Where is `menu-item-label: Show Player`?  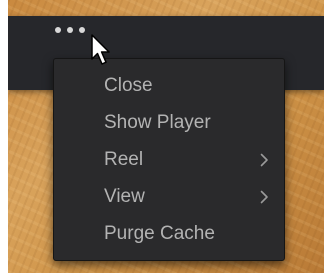
menu-item-label: Show Player is located at coordinates (157, 122).